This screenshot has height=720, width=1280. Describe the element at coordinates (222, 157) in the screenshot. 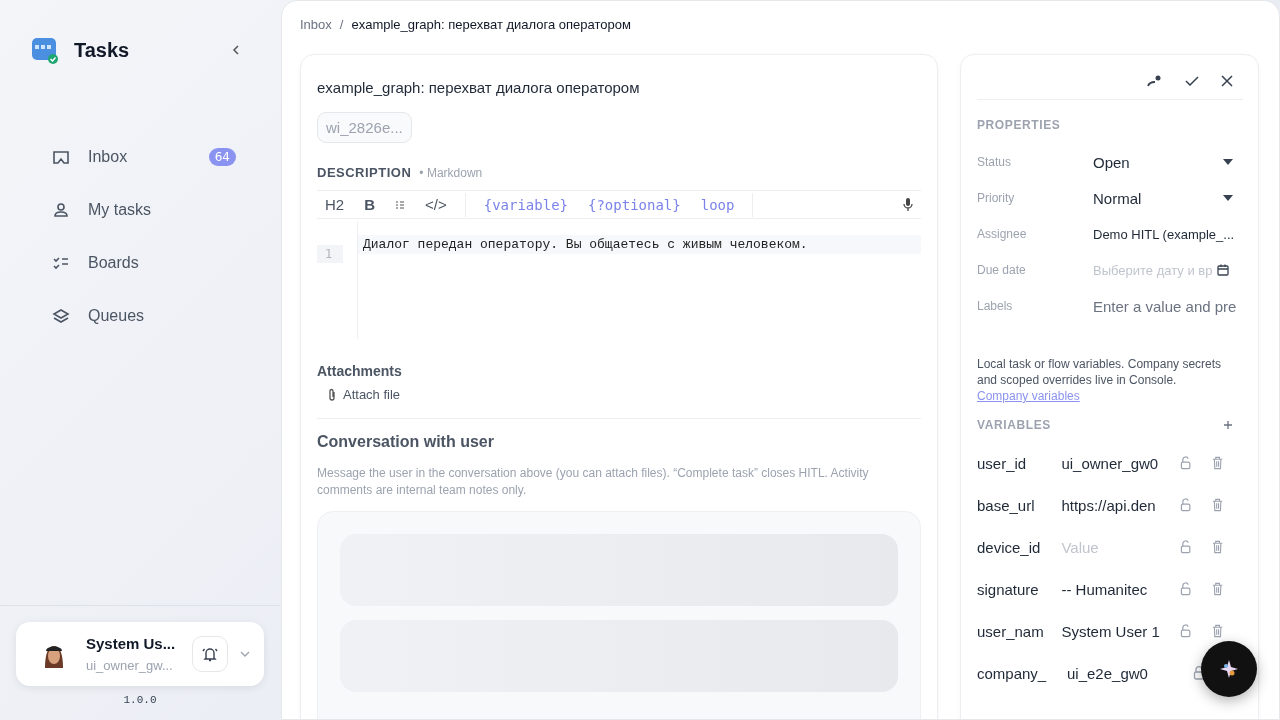

I see `count-badge: 64` at that location.